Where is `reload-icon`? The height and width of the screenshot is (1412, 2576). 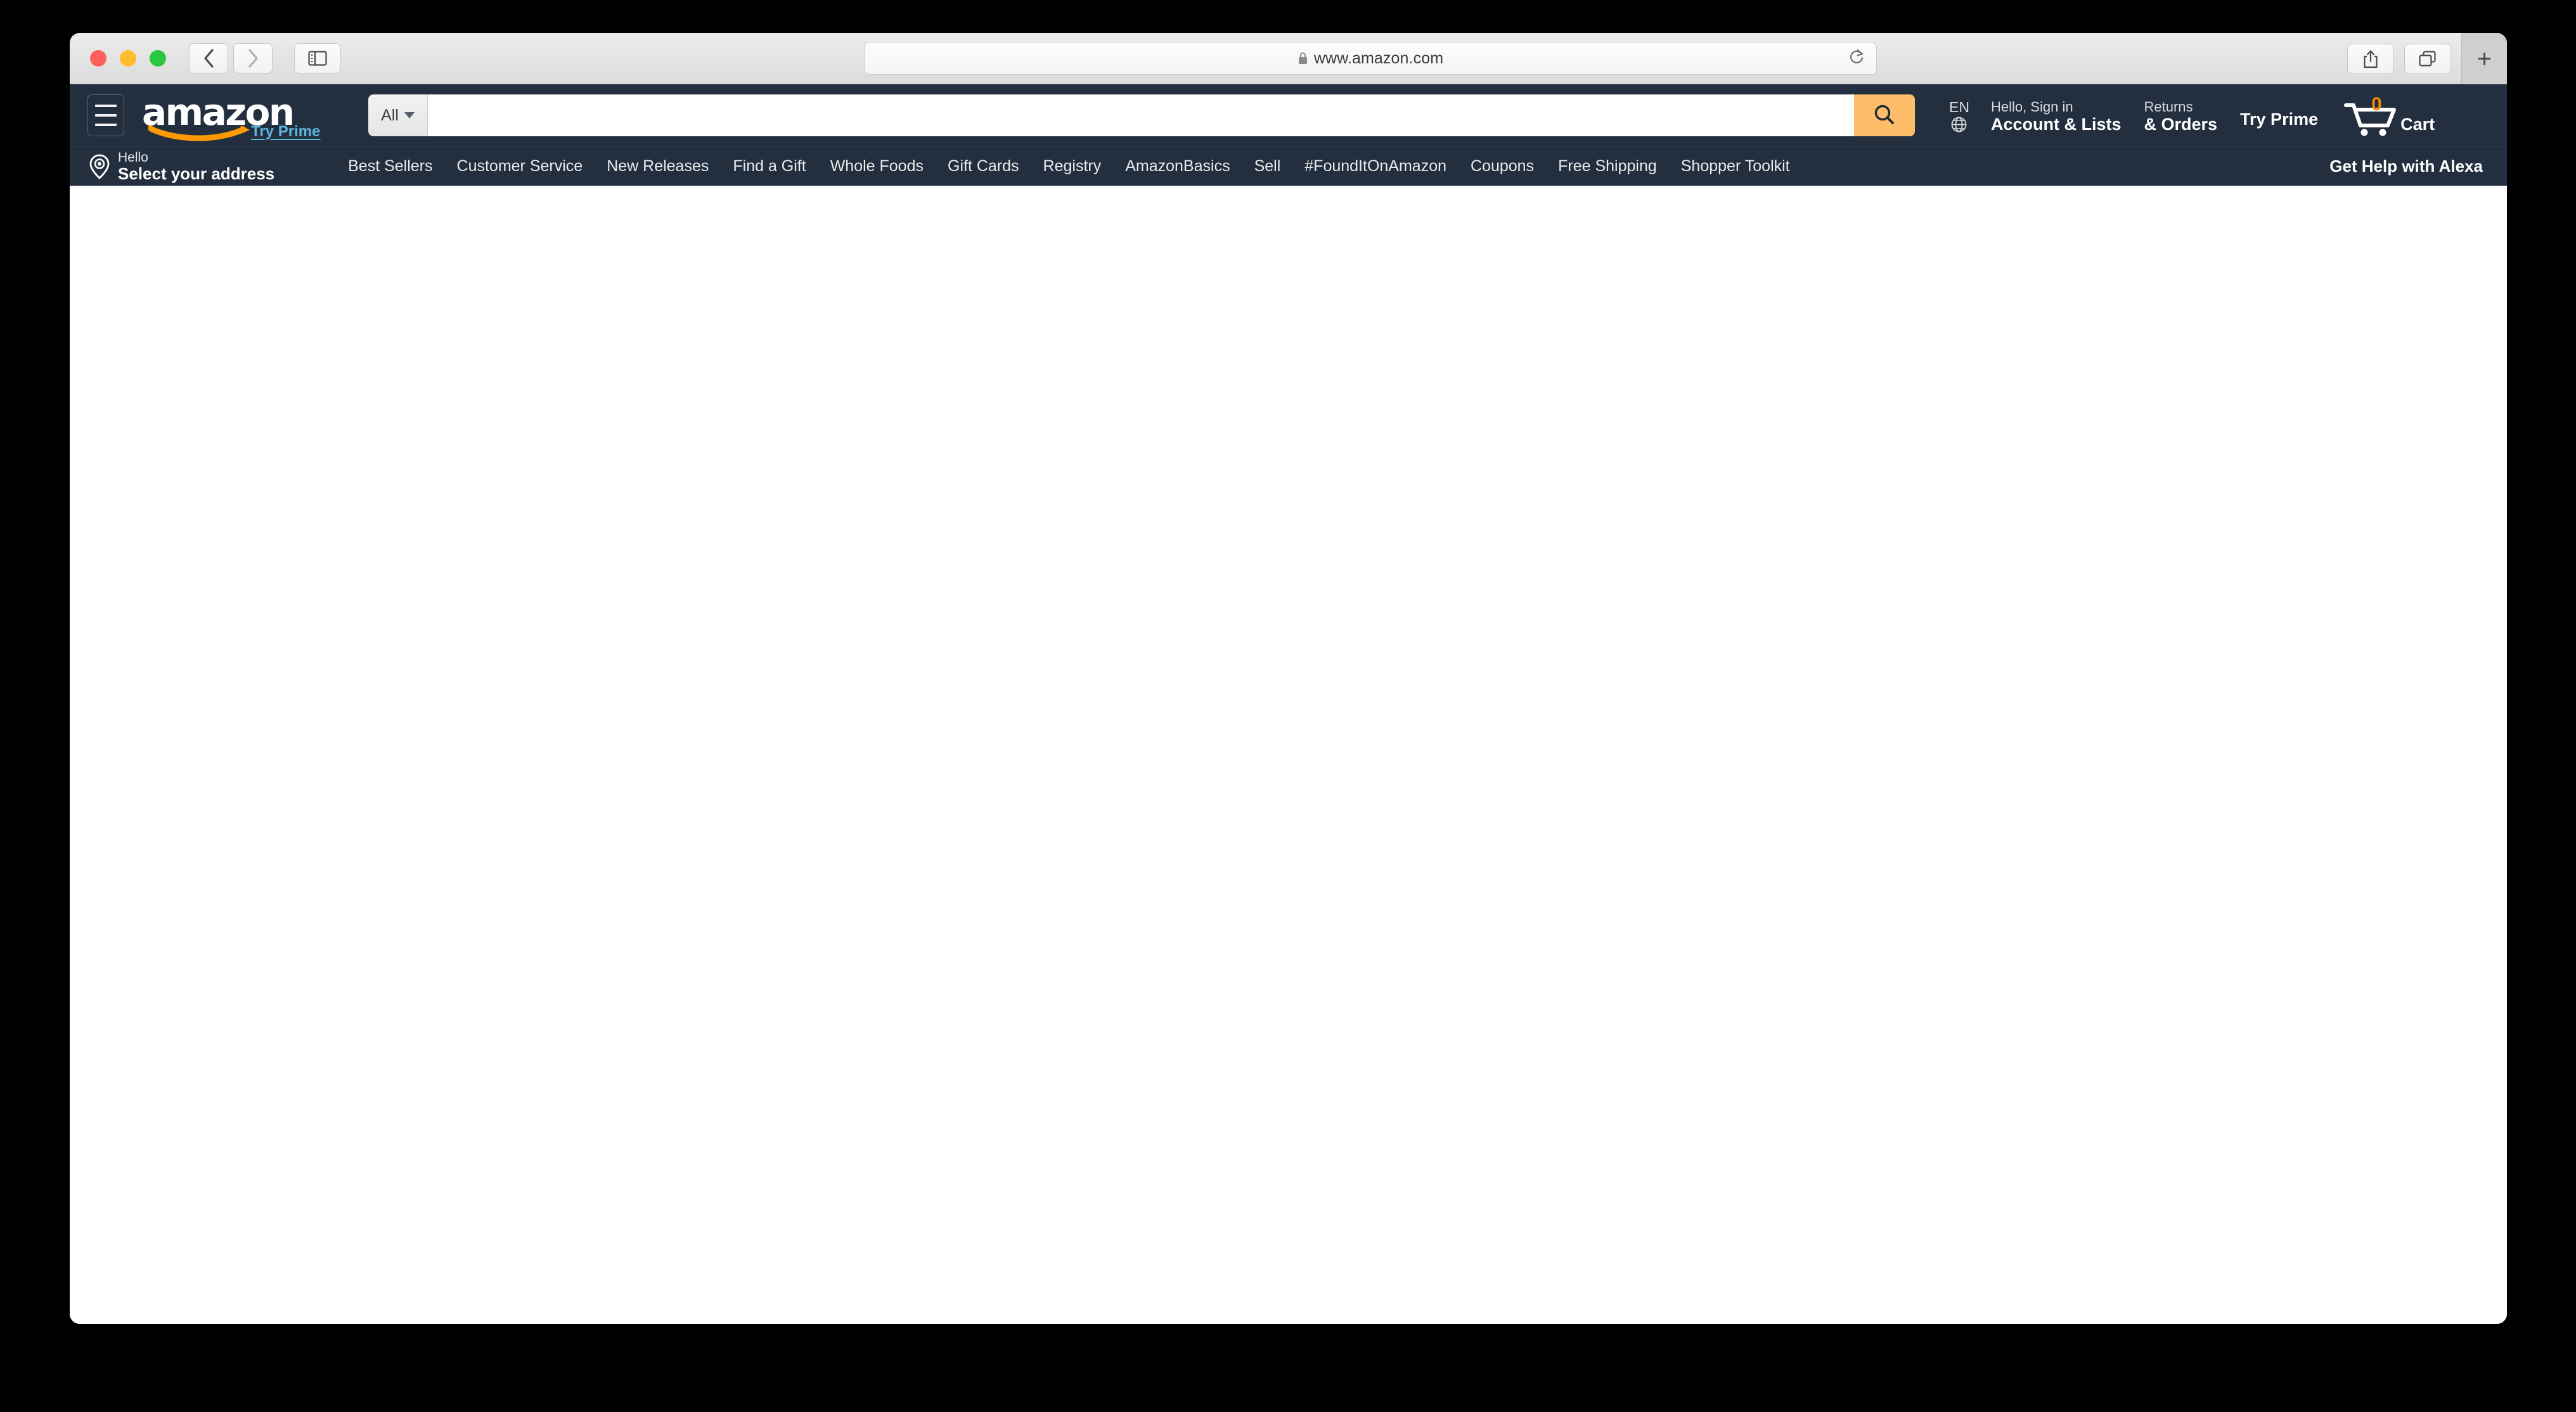
reload-icon is located at coordinates (1857, 56).